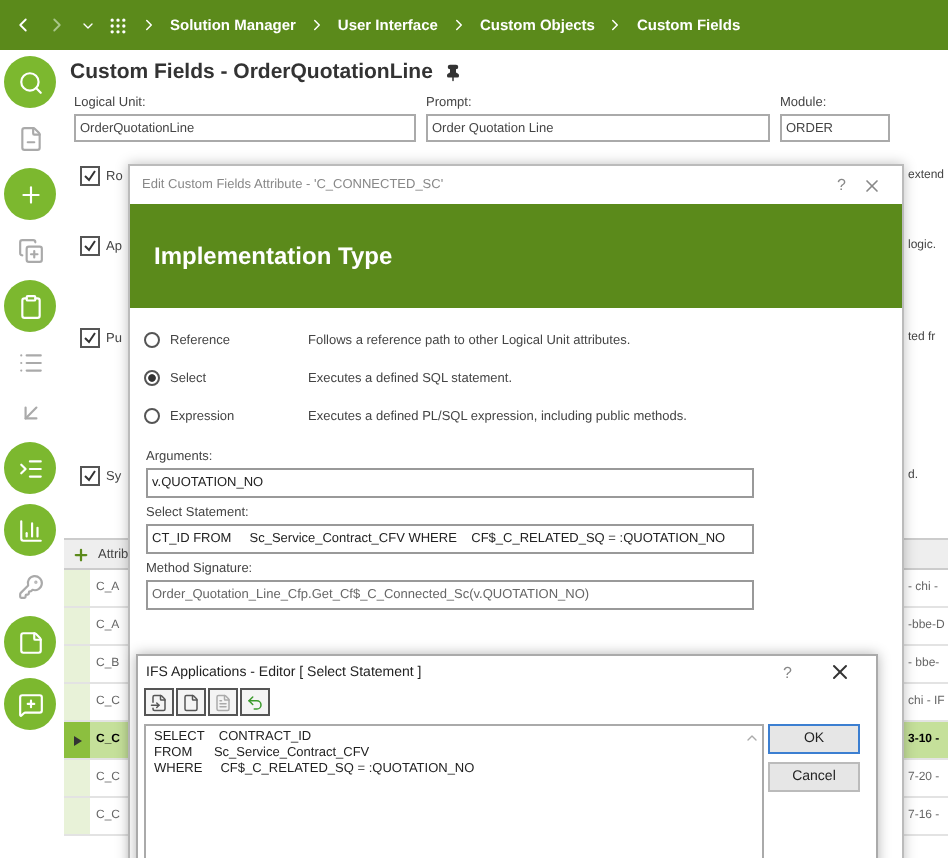 The image size is (948, 858). I want to click on pin-icon, so click(453, 72).